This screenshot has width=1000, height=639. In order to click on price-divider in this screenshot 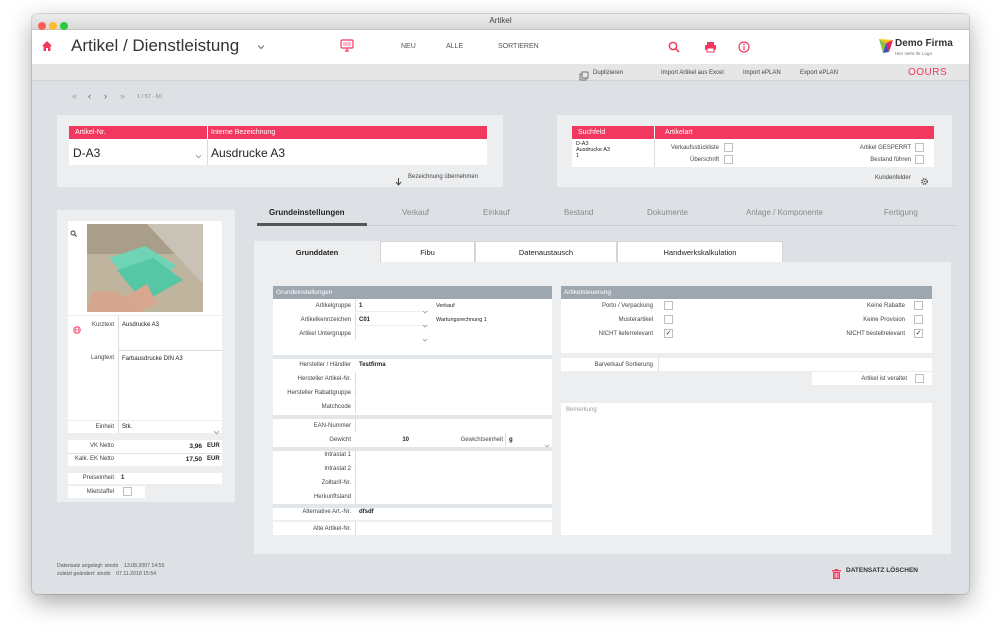, I will do `click(145, 453)`.